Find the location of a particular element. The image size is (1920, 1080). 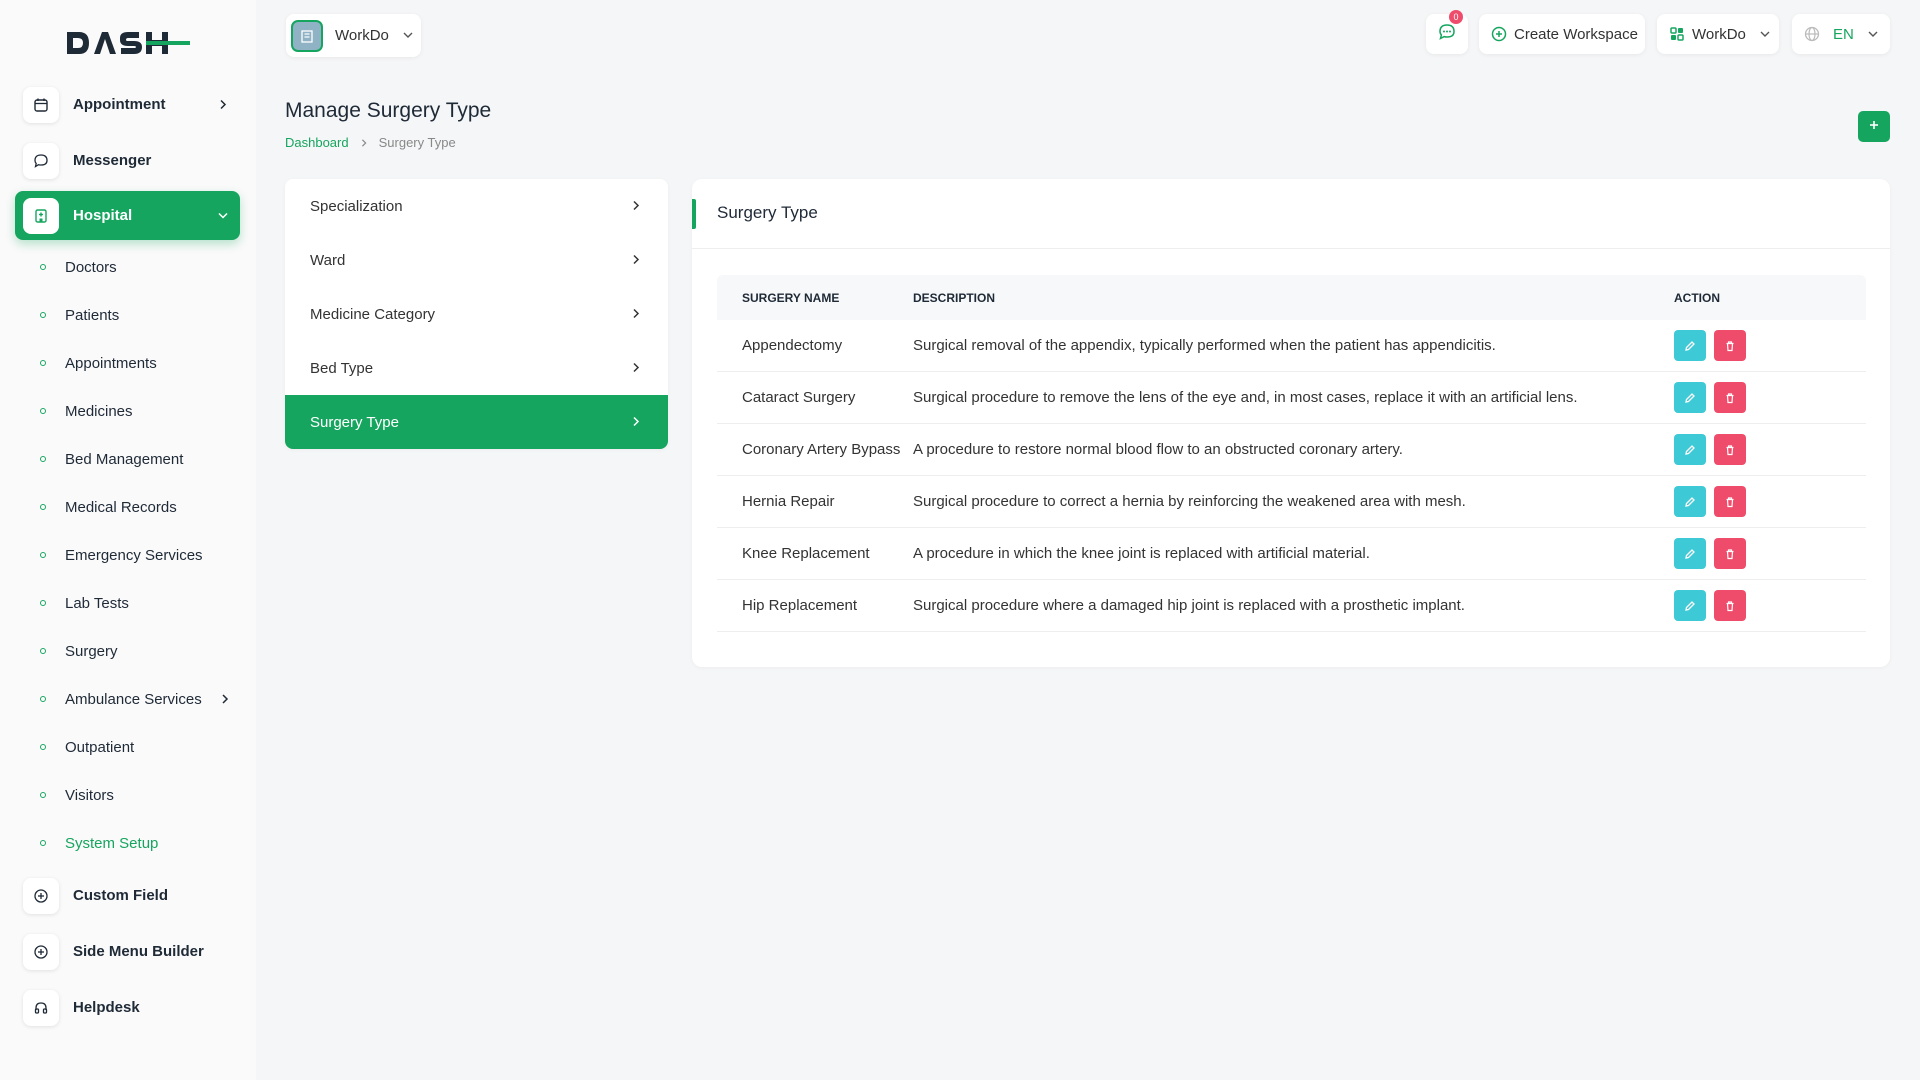

settings-item-medicine-category: Medicine Category is located at coordinates (476, 314).